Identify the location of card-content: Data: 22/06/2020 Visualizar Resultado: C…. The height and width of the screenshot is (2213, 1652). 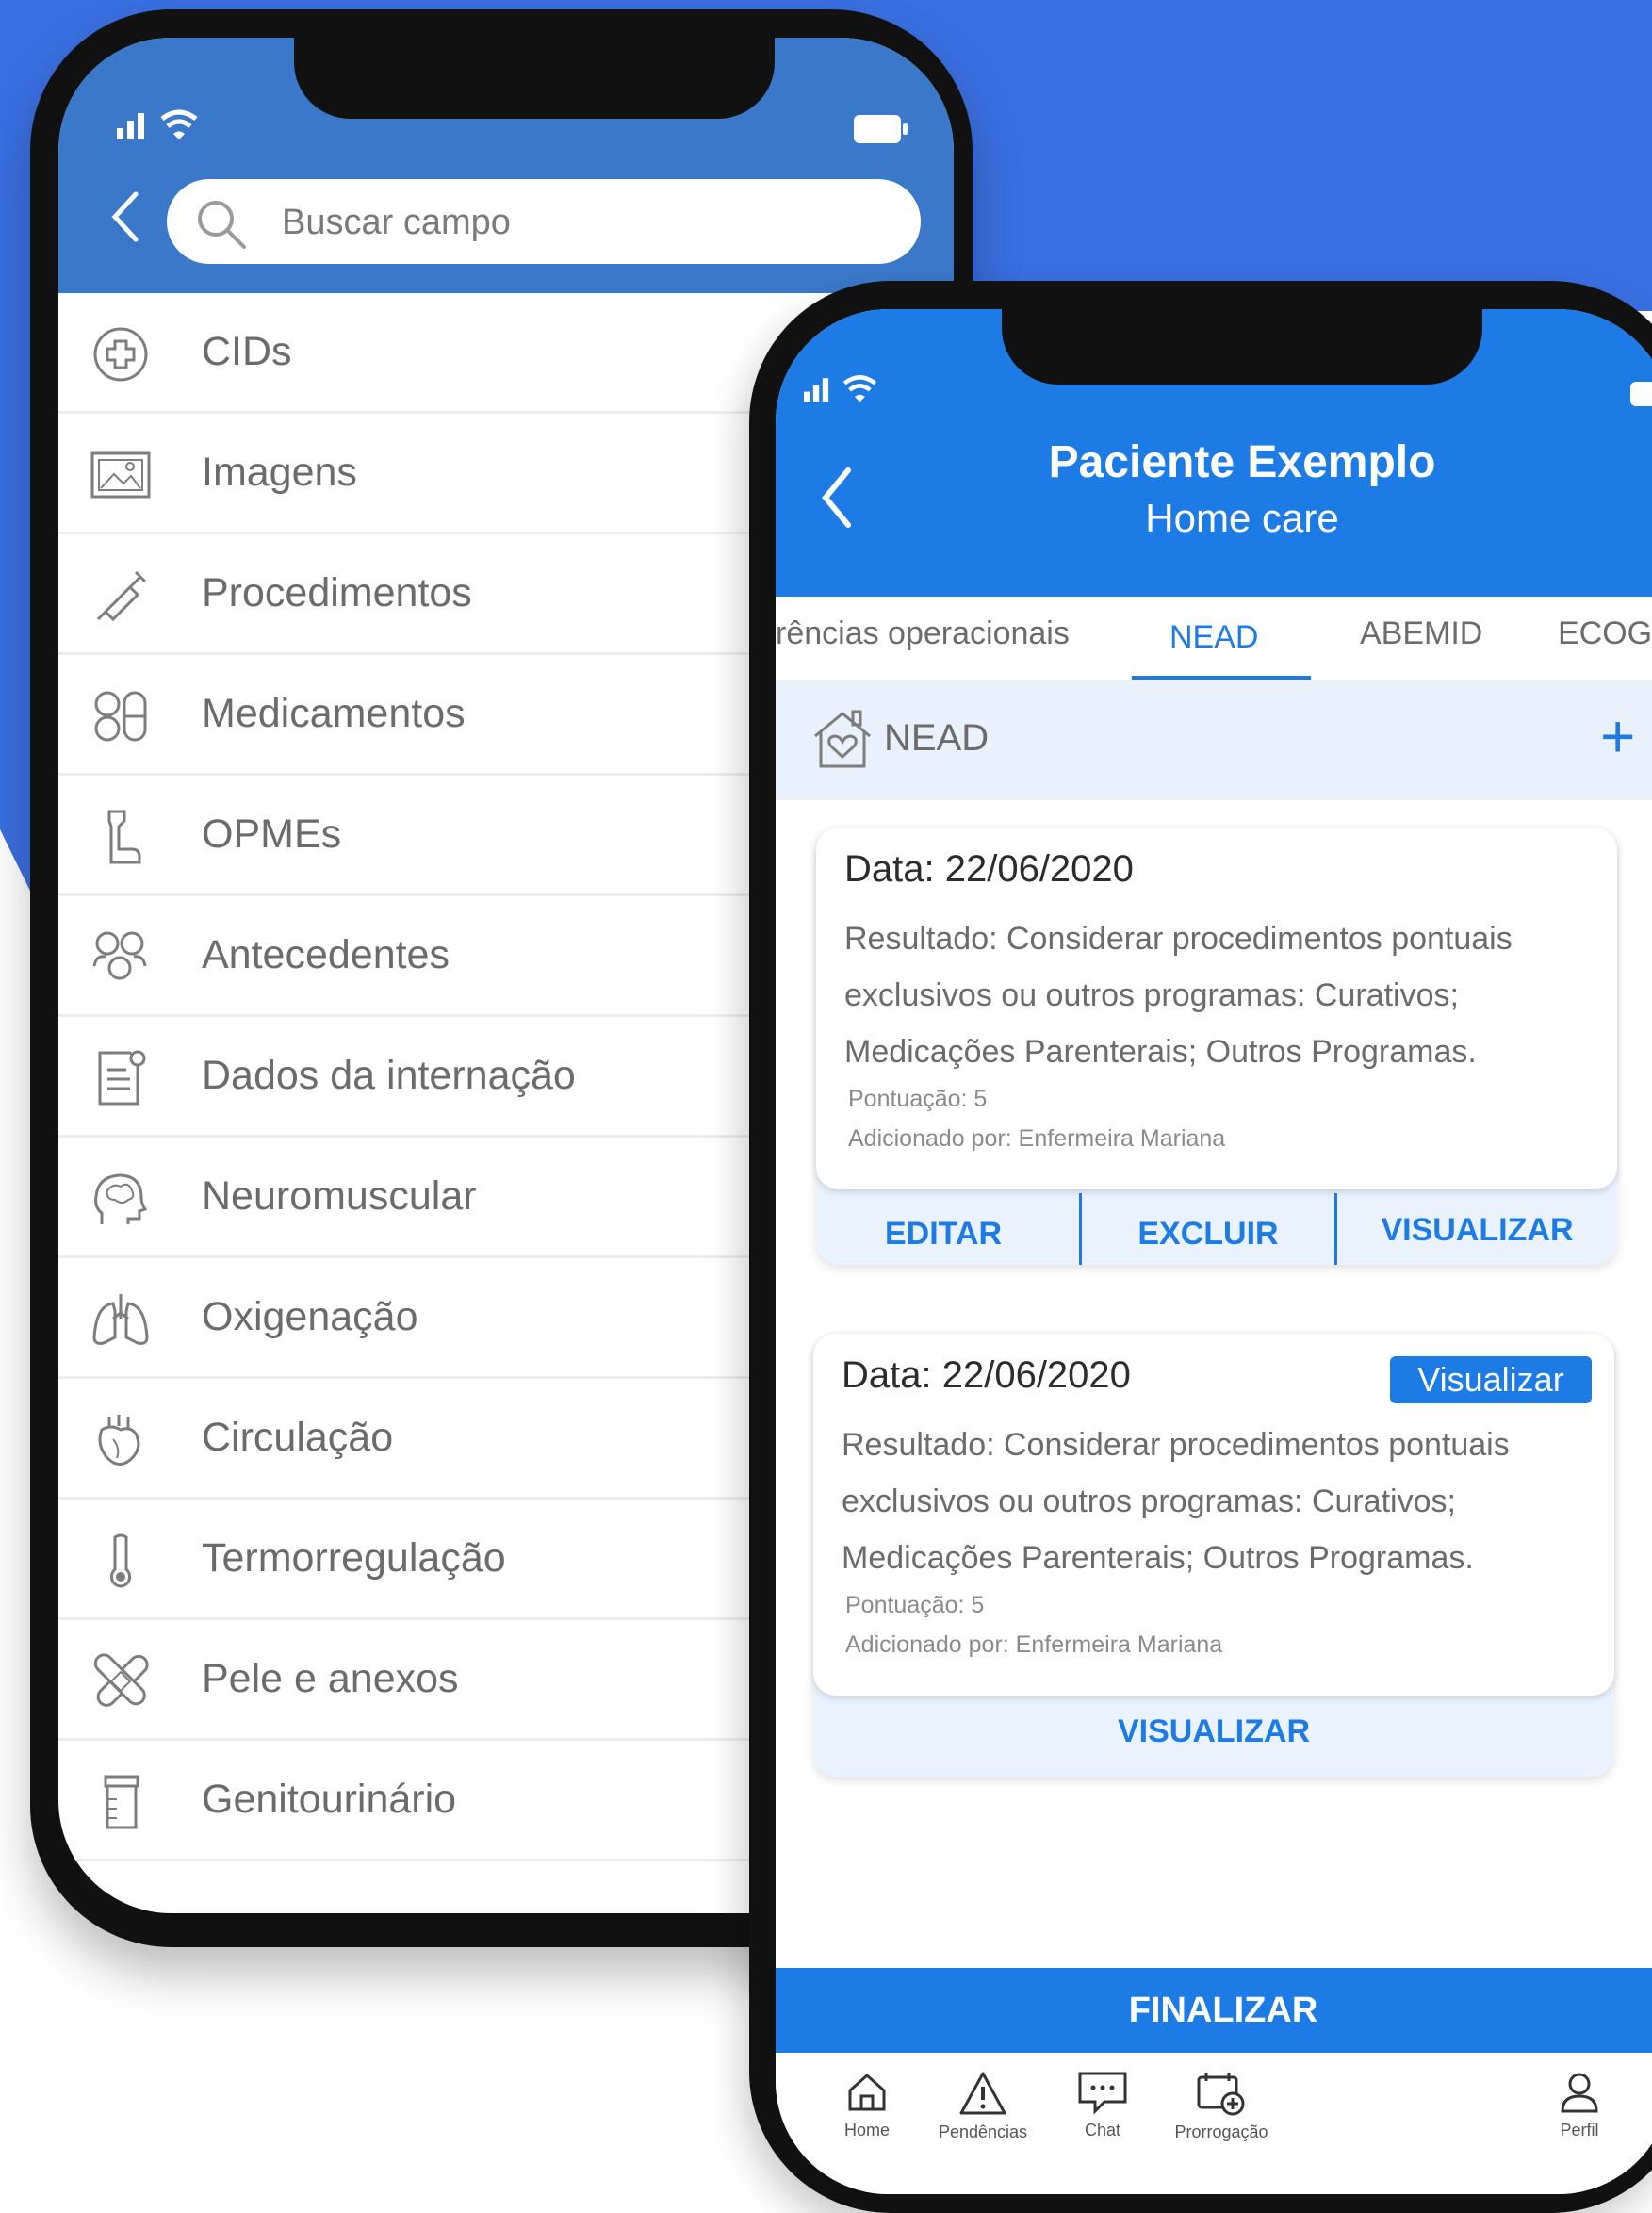
(1214, 1515).